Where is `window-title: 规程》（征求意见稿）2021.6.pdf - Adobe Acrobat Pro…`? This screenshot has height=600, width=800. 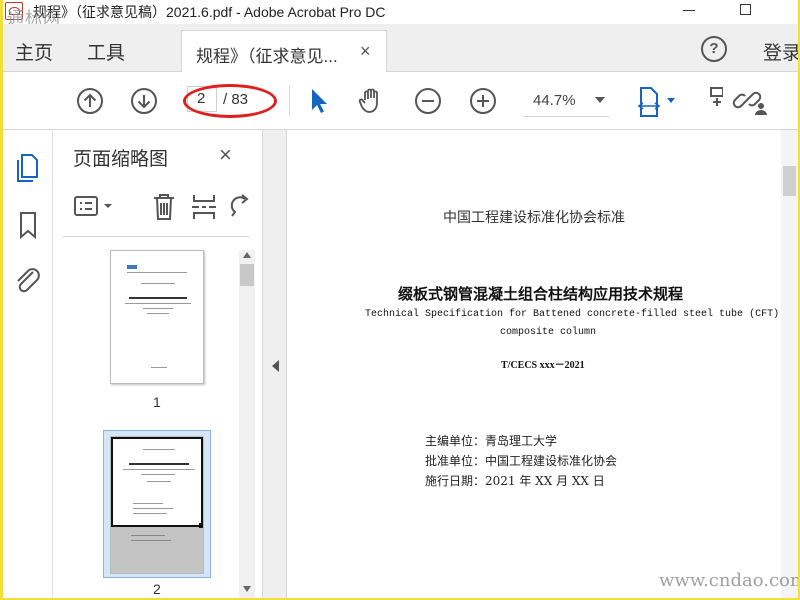 window-title: 规程》（征求意见稿）2021.6.pdf - Adobe Acrobat Pro… is located at coordinates (209, 12).